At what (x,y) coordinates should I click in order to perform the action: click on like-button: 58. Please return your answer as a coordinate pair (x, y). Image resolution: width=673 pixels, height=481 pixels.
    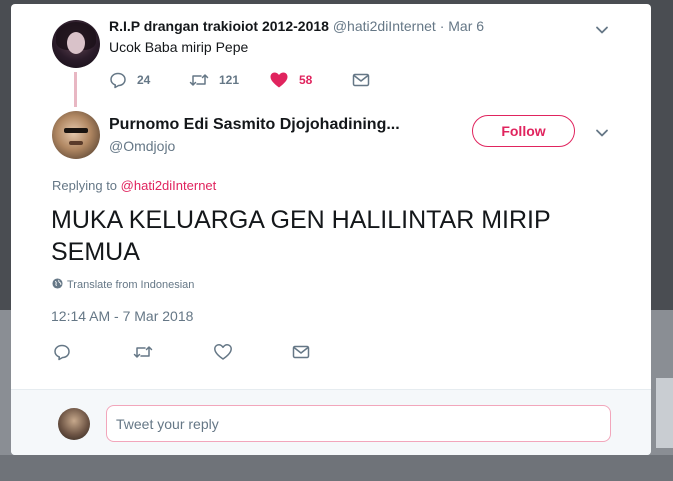
    Looking at the image, I should click on (290, 80).